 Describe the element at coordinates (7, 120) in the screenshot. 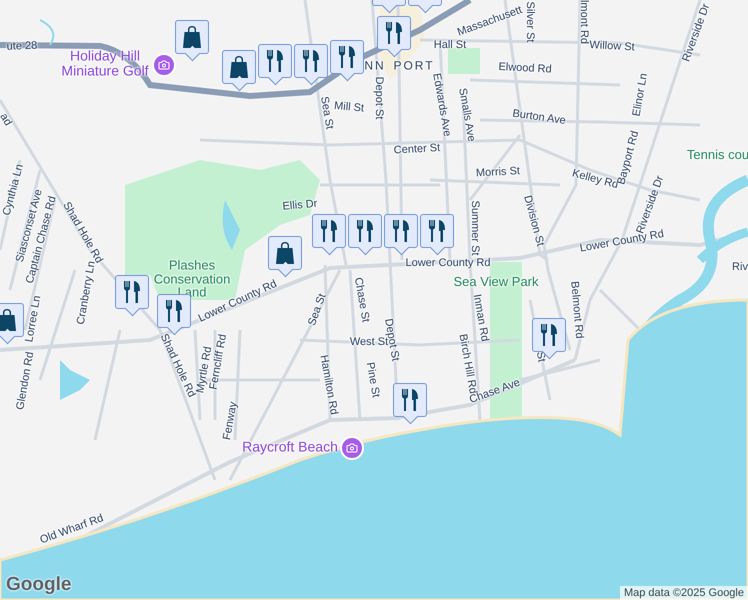

I see `street-label: ad` at that location.